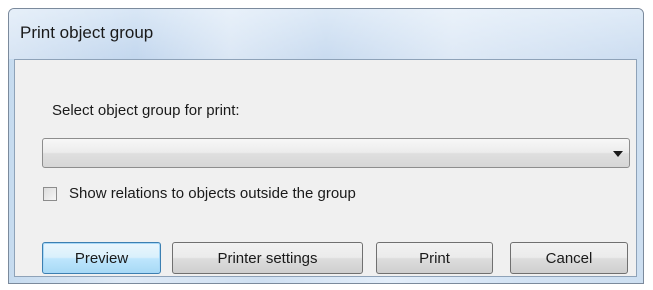 This screenshot has height=290, width=653. Describe the element at coordinates (618, 154) in the screenshot. I see `chevron-down-icon` at that location.